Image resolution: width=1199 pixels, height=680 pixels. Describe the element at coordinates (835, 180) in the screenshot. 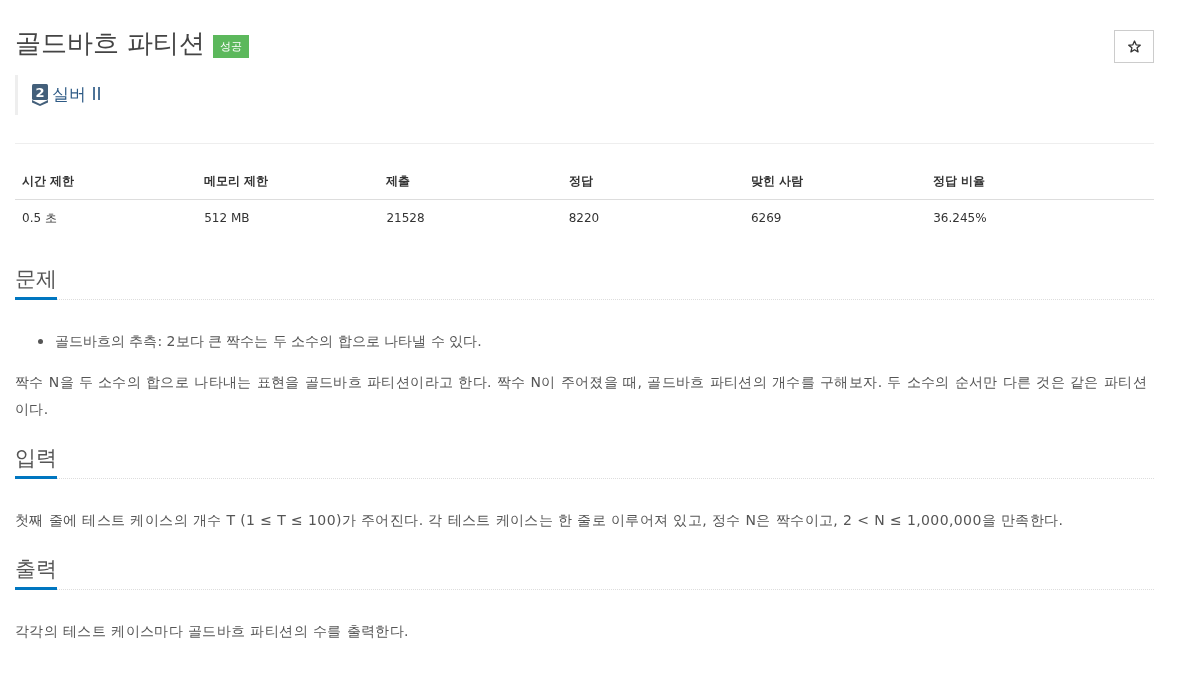

I see `column-header: 맞힌 사람` at that location.